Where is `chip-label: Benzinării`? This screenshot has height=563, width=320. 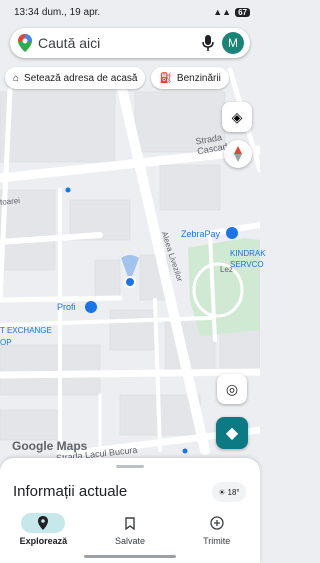
chip-label: Benzinării is located at coordinates (198, 78).